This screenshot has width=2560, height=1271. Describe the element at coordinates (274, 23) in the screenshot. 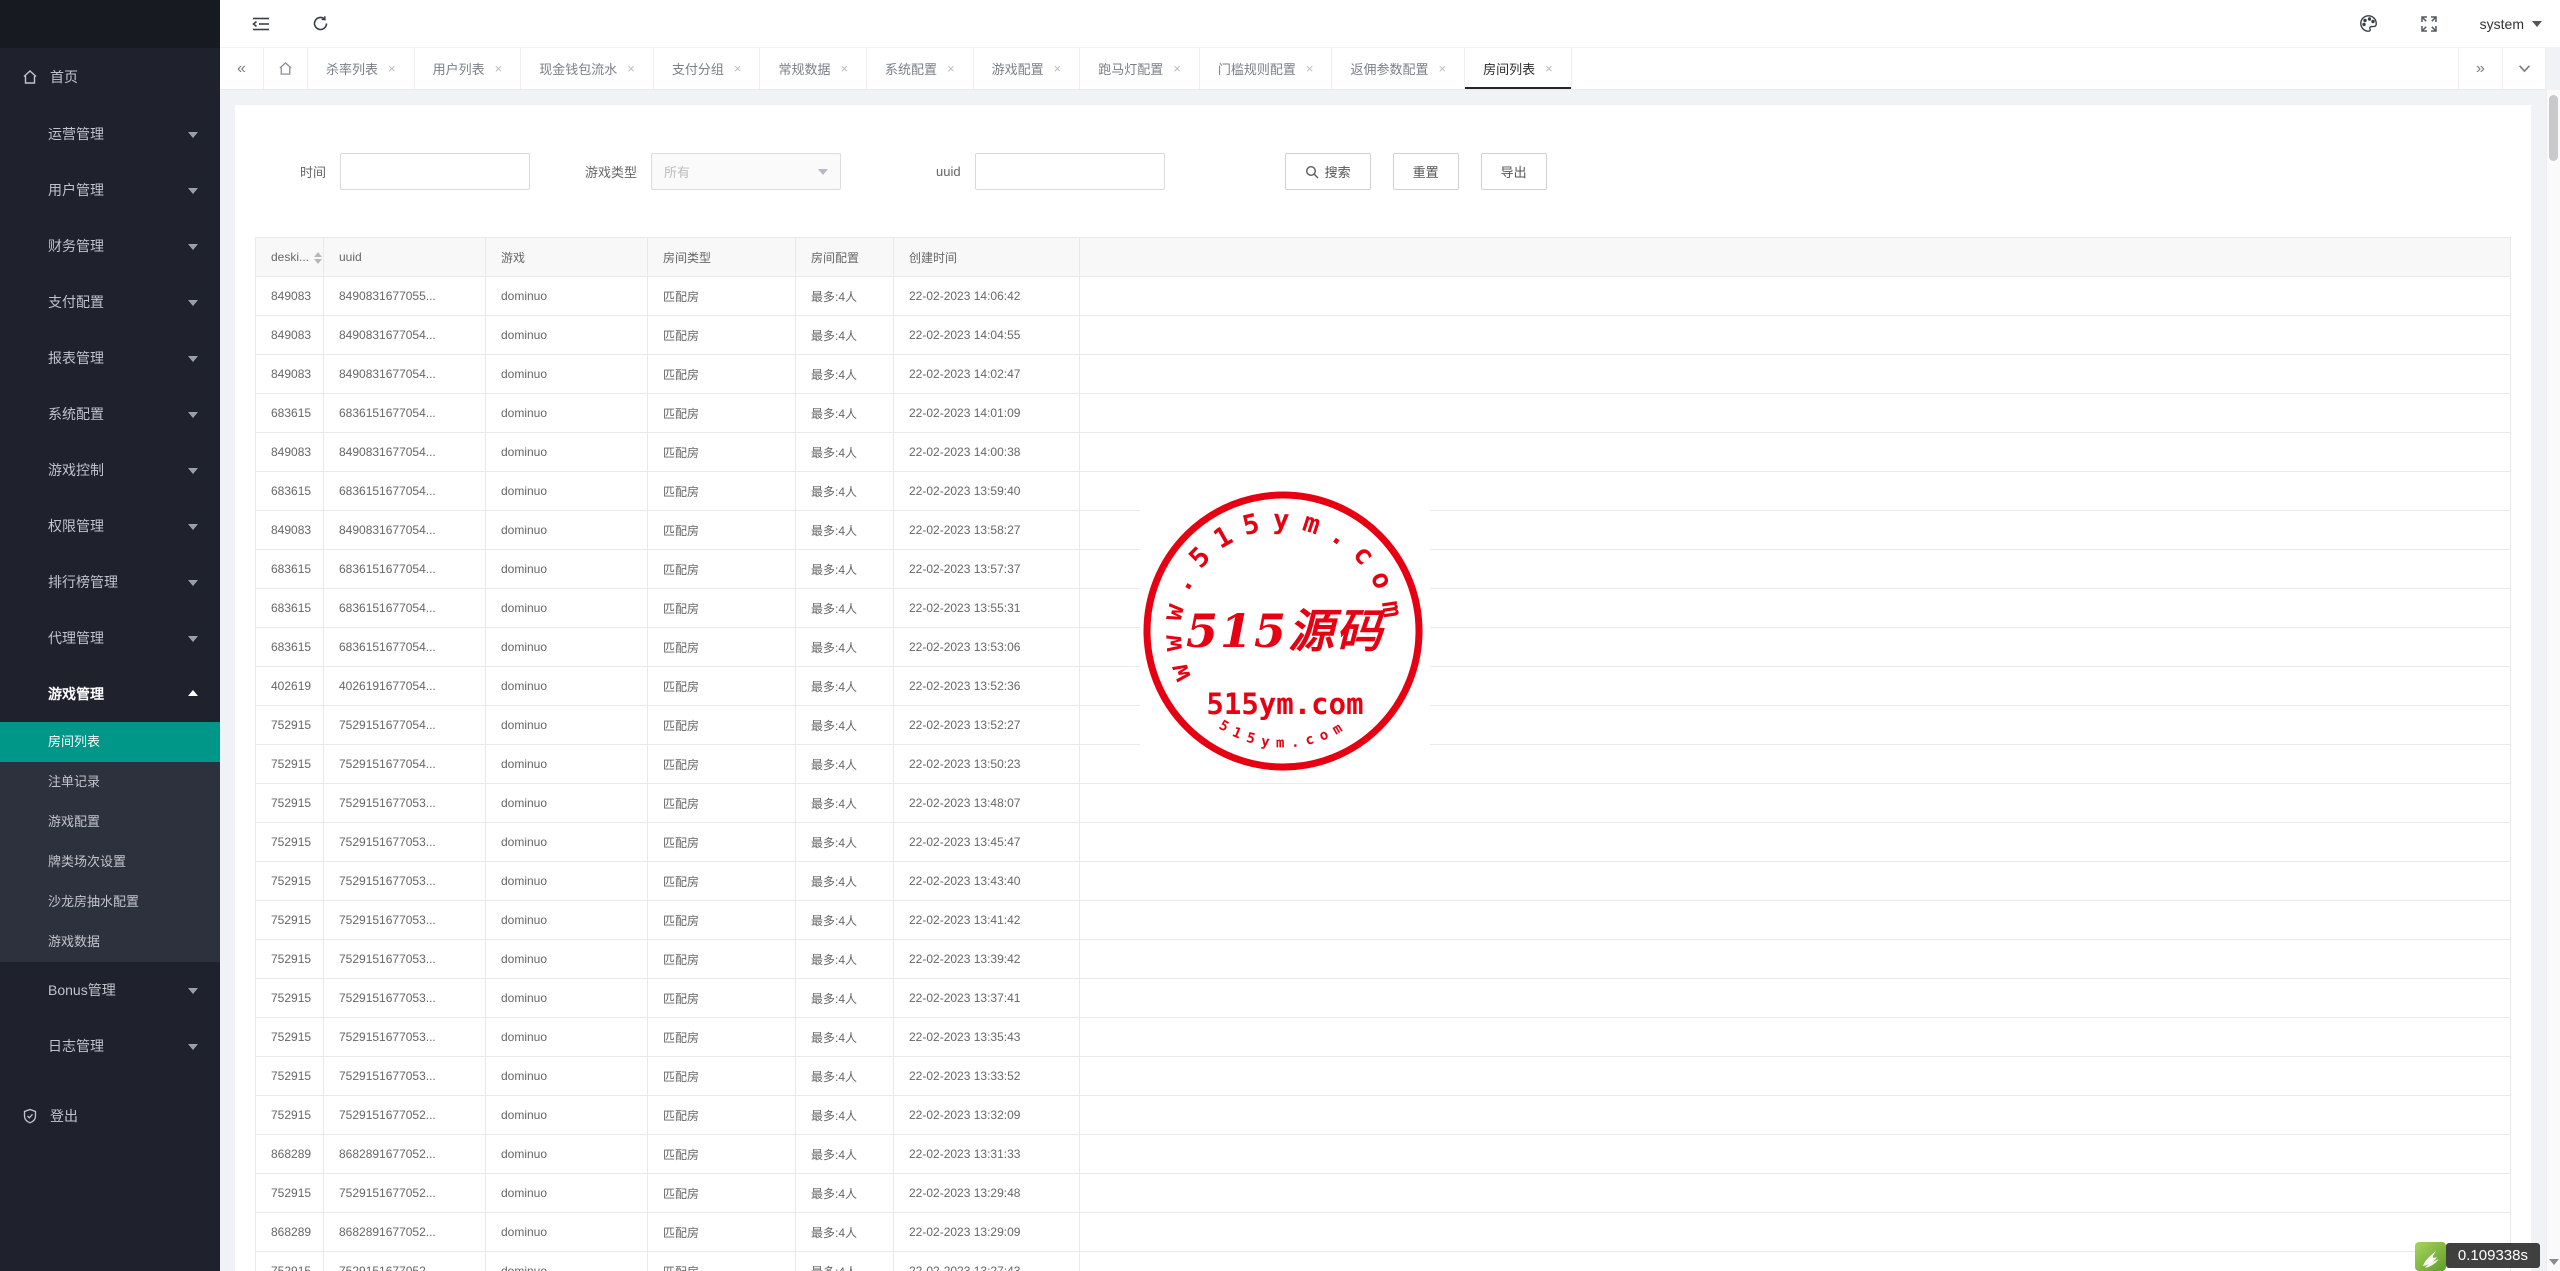

I see `topbar-left` at that location.